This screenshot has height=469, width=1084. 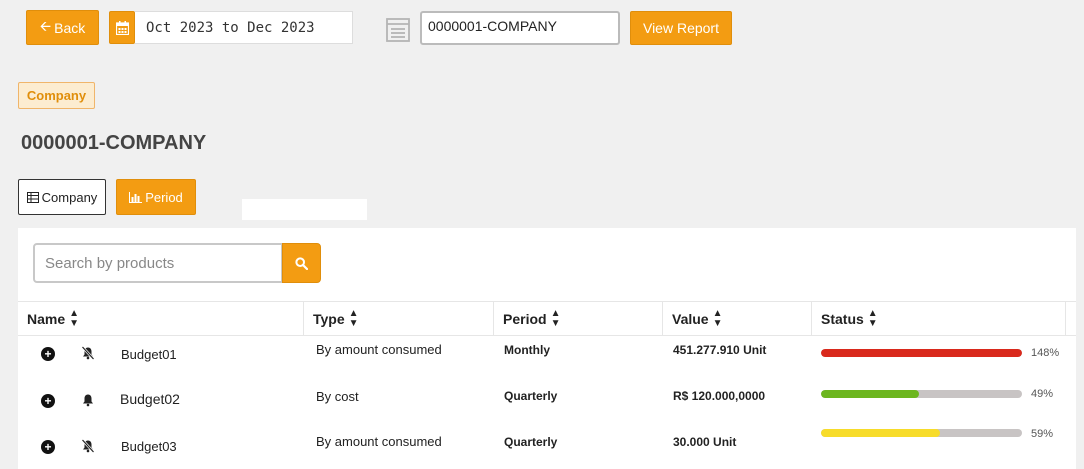 What do you see at coordinates (161, 318) in the screenshot?
I see `column-header-name: Name ▲ ▼` at bounding box center [161, 318].